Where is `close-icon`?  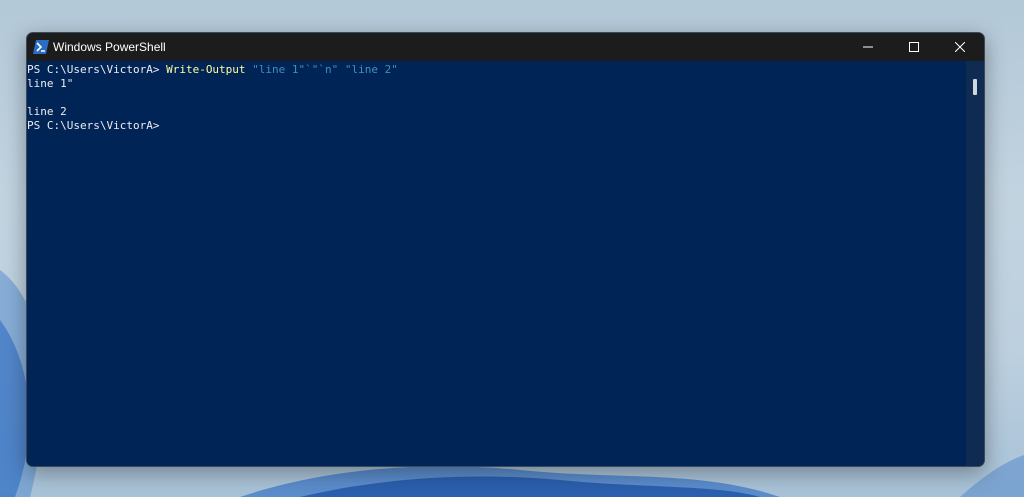 close-icon is located at coordinates (960, 47).